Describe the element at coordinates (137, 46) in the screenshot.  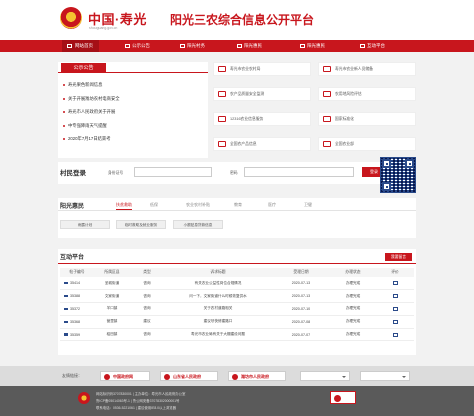
I see `nav-item-notice: 公示公告` at that location.